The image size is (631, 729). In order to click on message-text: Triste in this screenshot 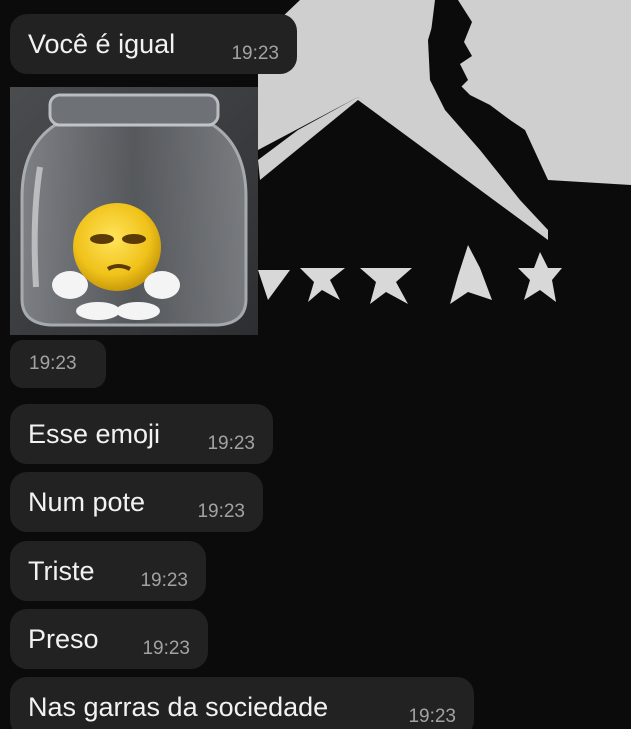, I will do `click(61, 571)`.